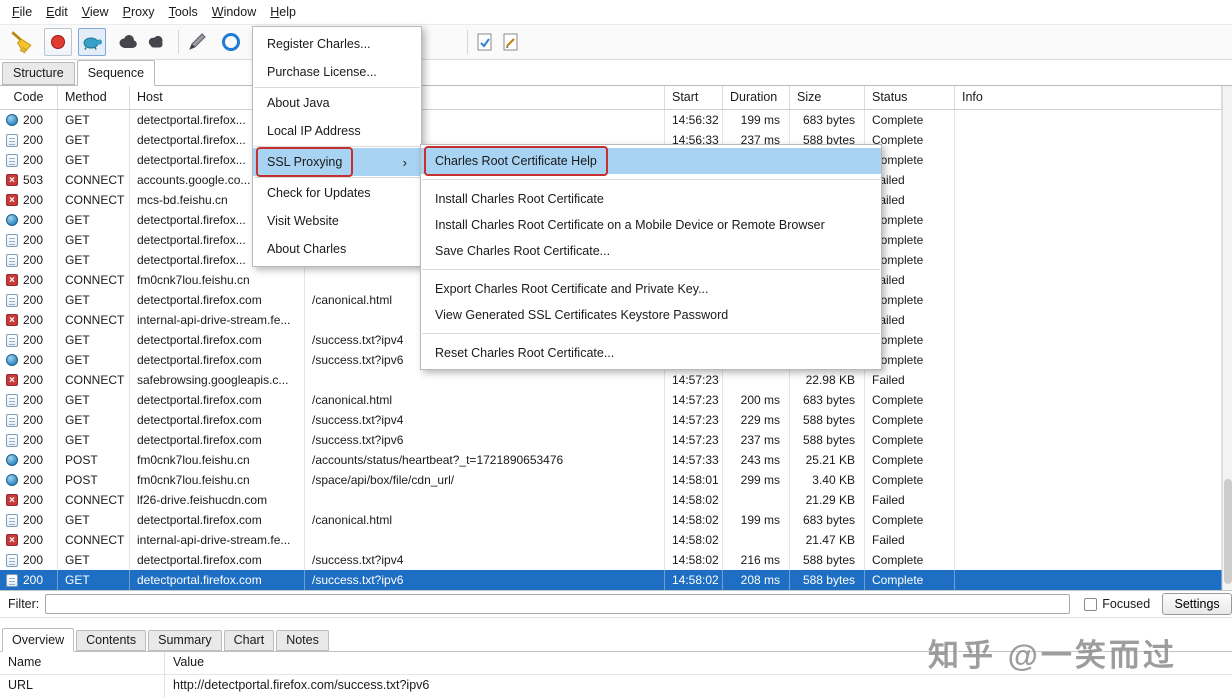 The image size is (1232, 700). I want to click on cell-duration: 229 ms, so click(756, 420).